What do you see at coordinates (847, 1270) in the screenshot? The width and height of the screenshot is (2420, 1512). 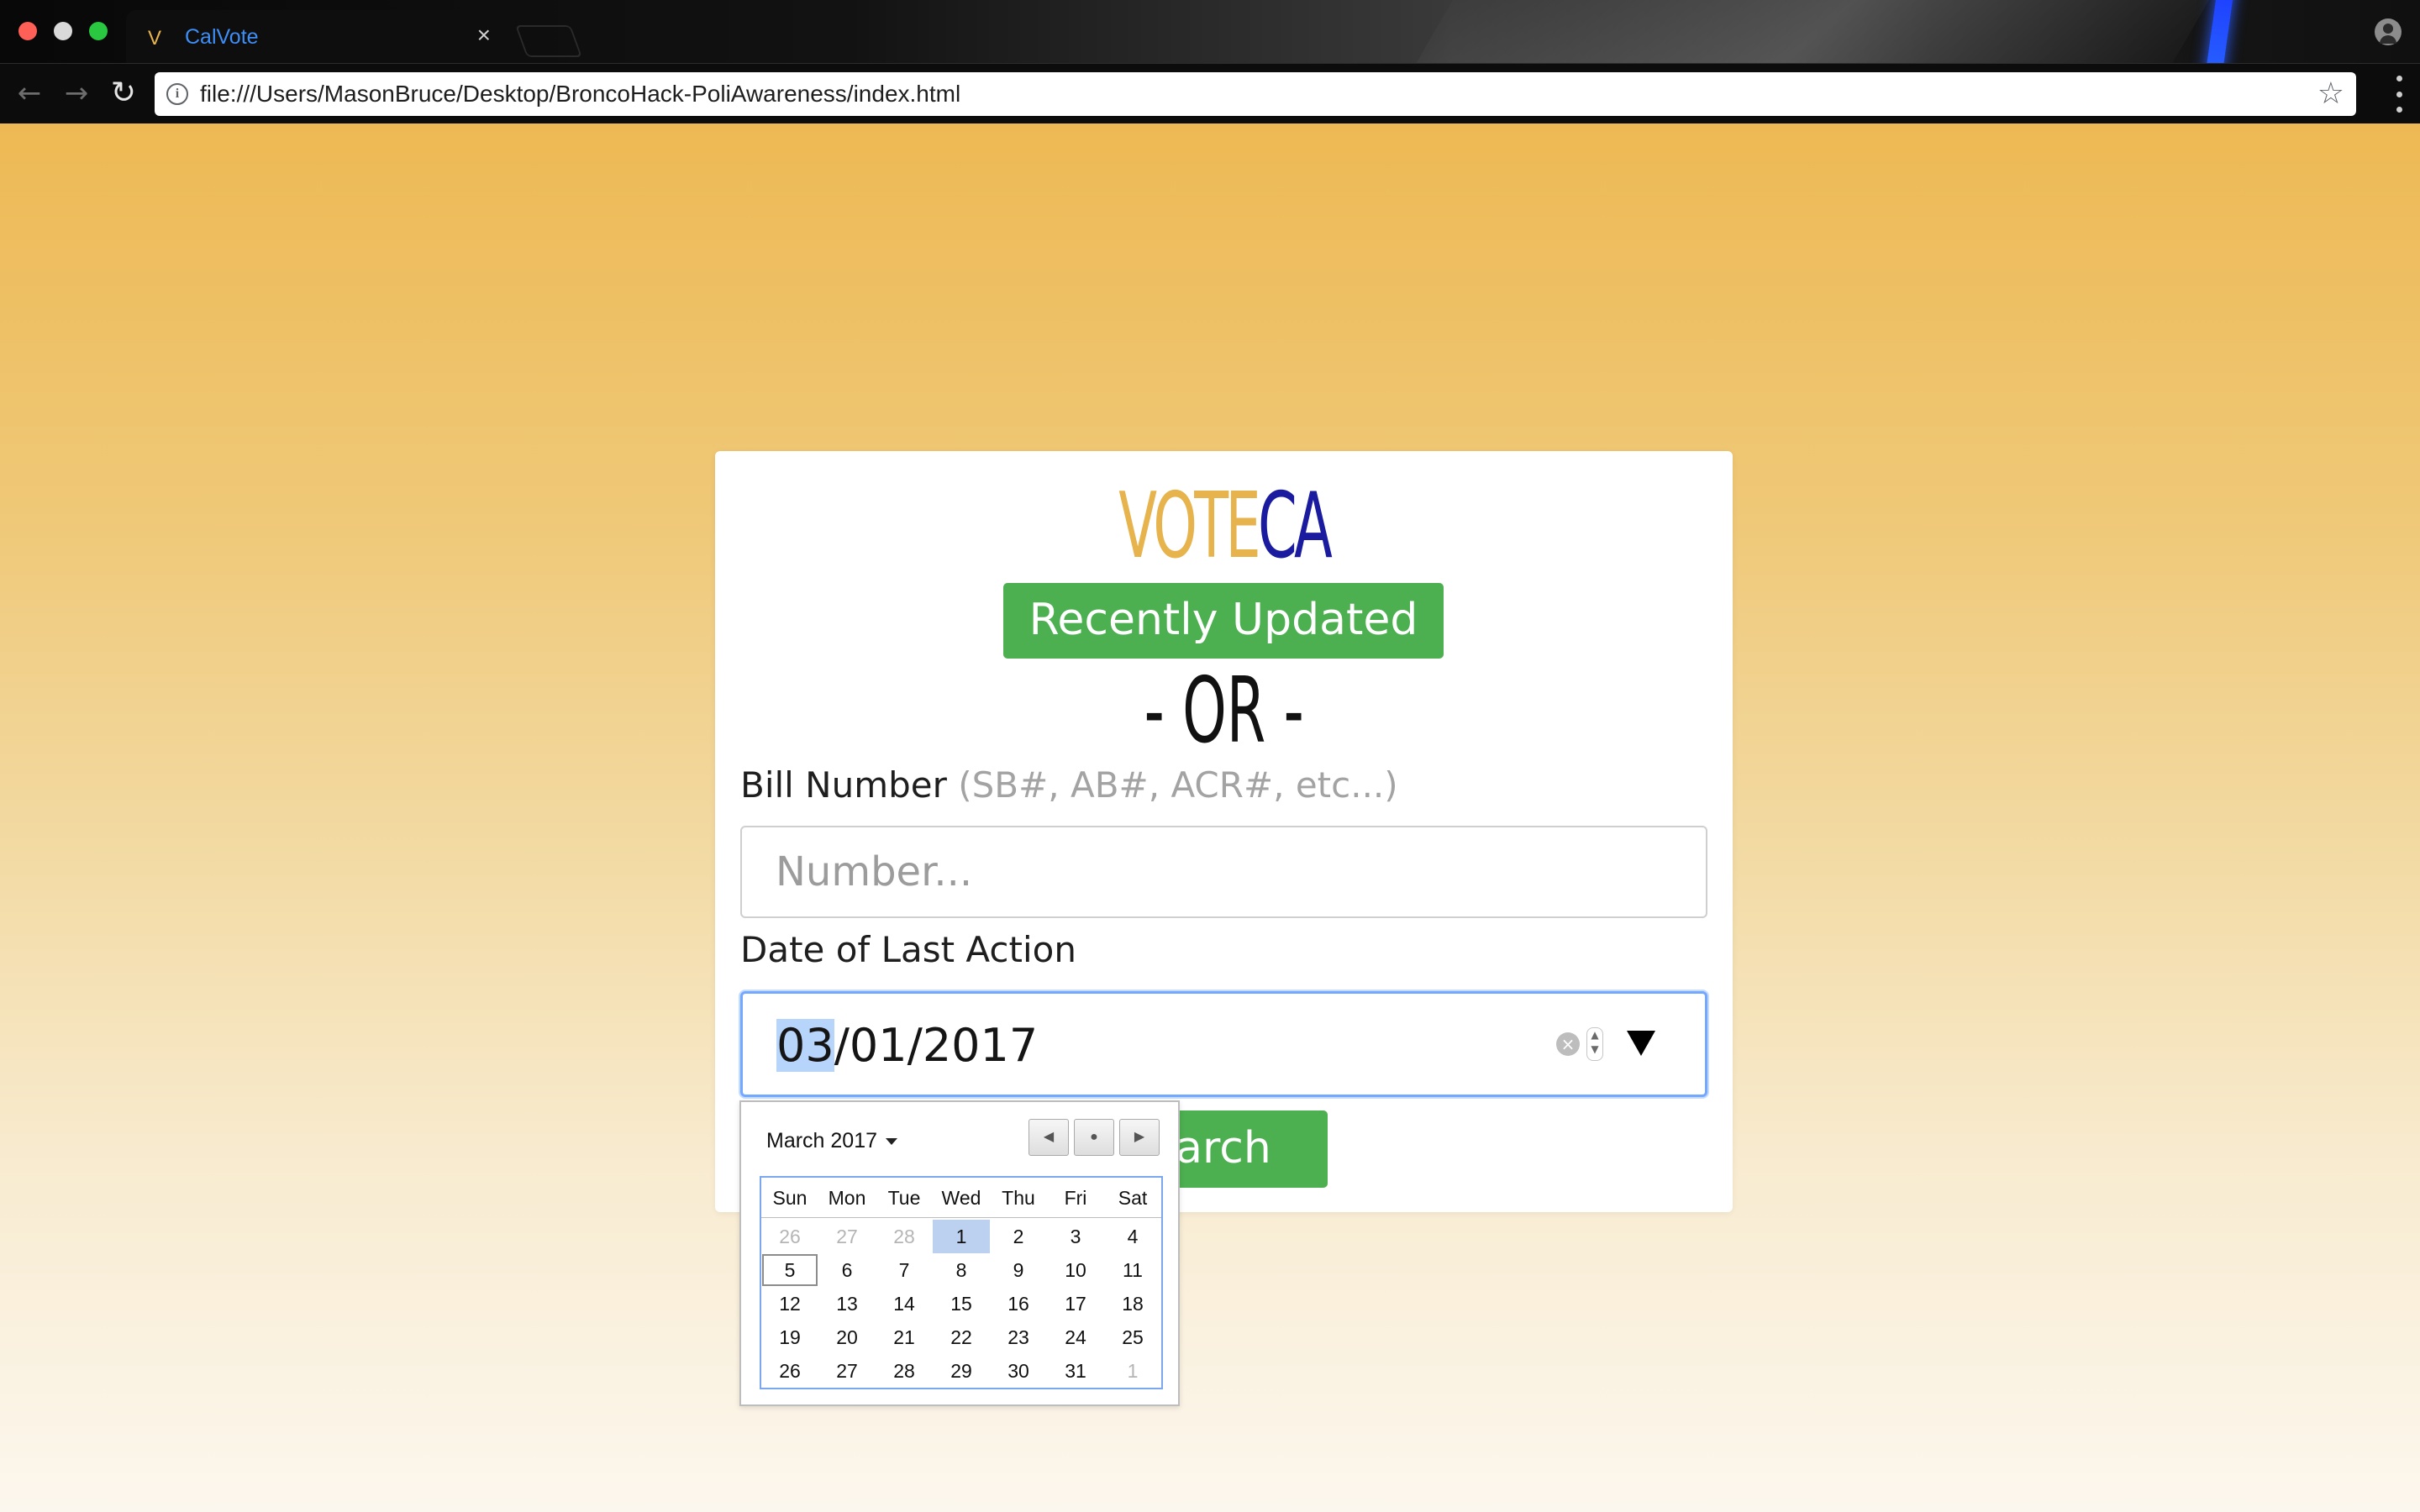 I see `calendar-day: 6` at bounding box center [847, 1270].